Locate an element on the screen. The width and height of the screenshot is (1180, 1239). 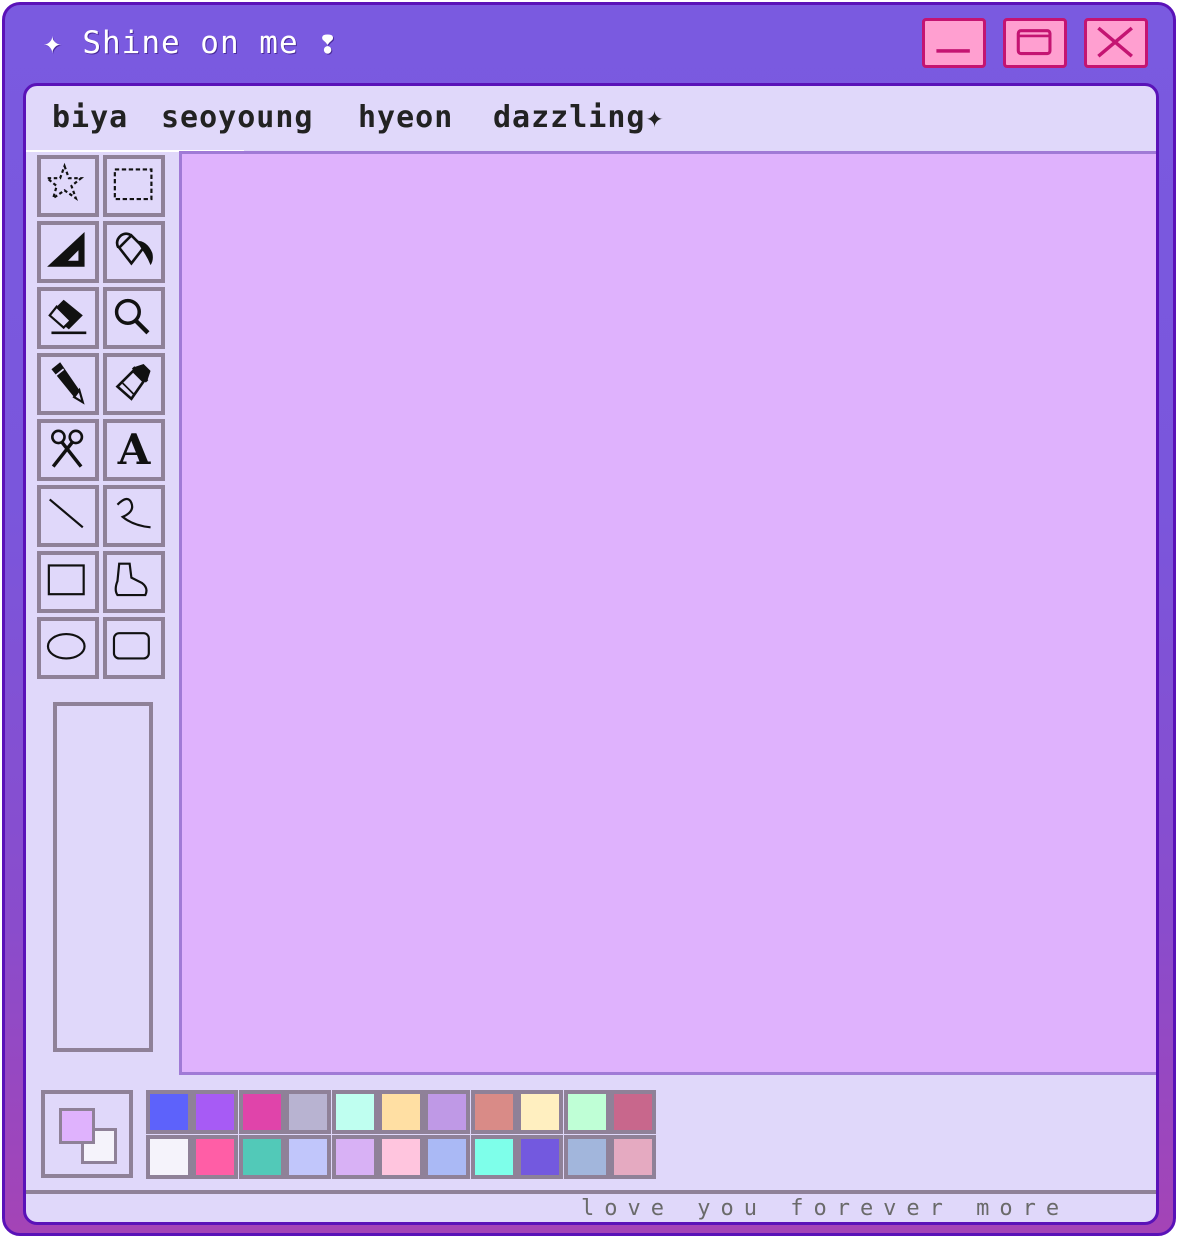
tool-fill is located at coordinates (134, 252).